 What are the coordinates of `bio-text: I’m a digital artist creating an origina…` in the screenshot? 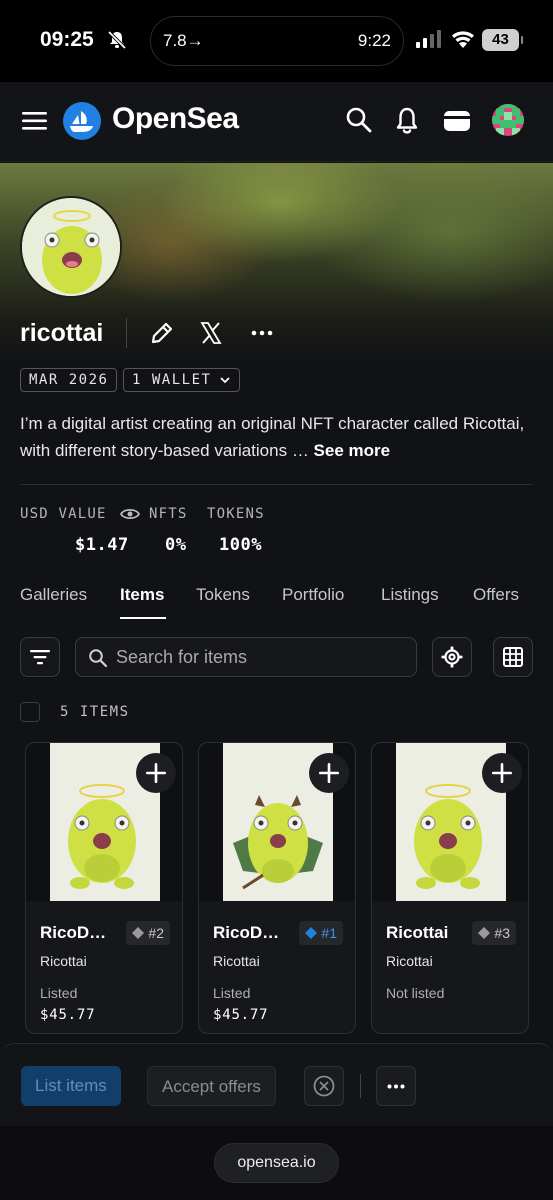 It's located at (272, 437).